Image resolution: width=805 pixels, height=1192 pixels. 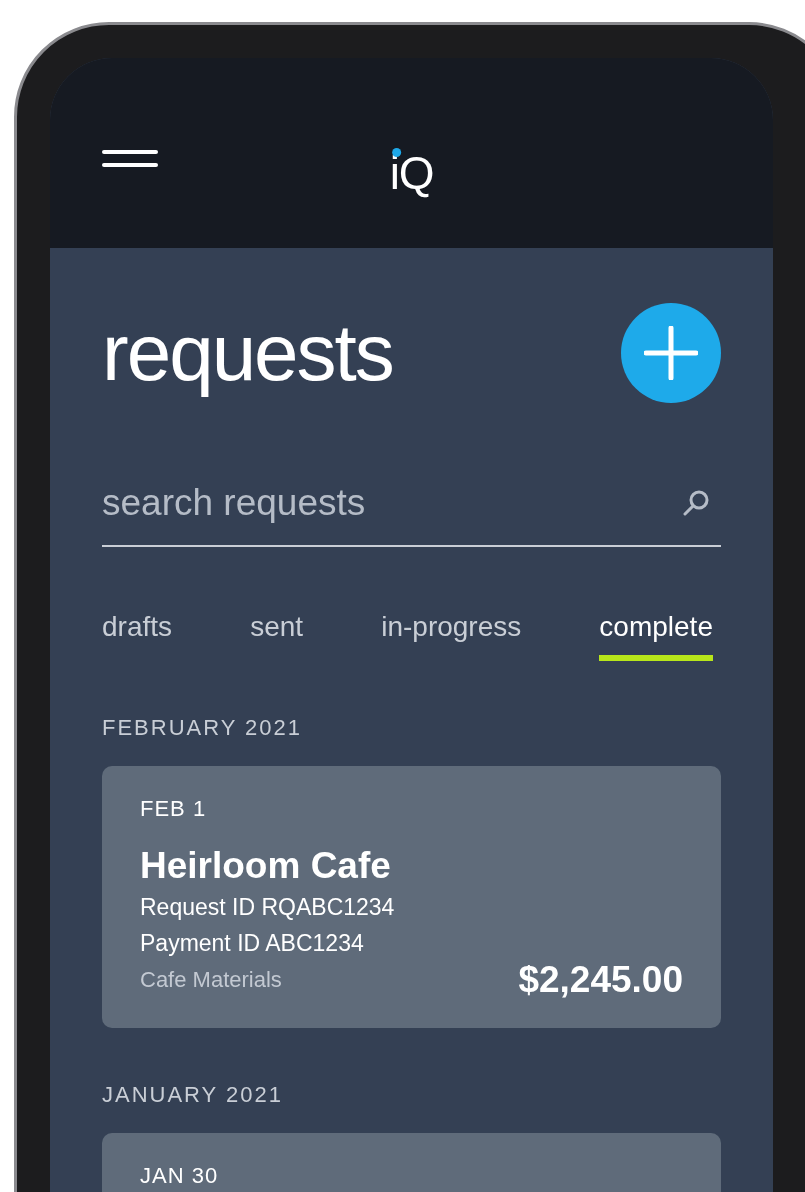 What do you see at coordinates (211, 979) in the screenshot?
I see `category: Cafe Materials` at bounding box center [211, 979].